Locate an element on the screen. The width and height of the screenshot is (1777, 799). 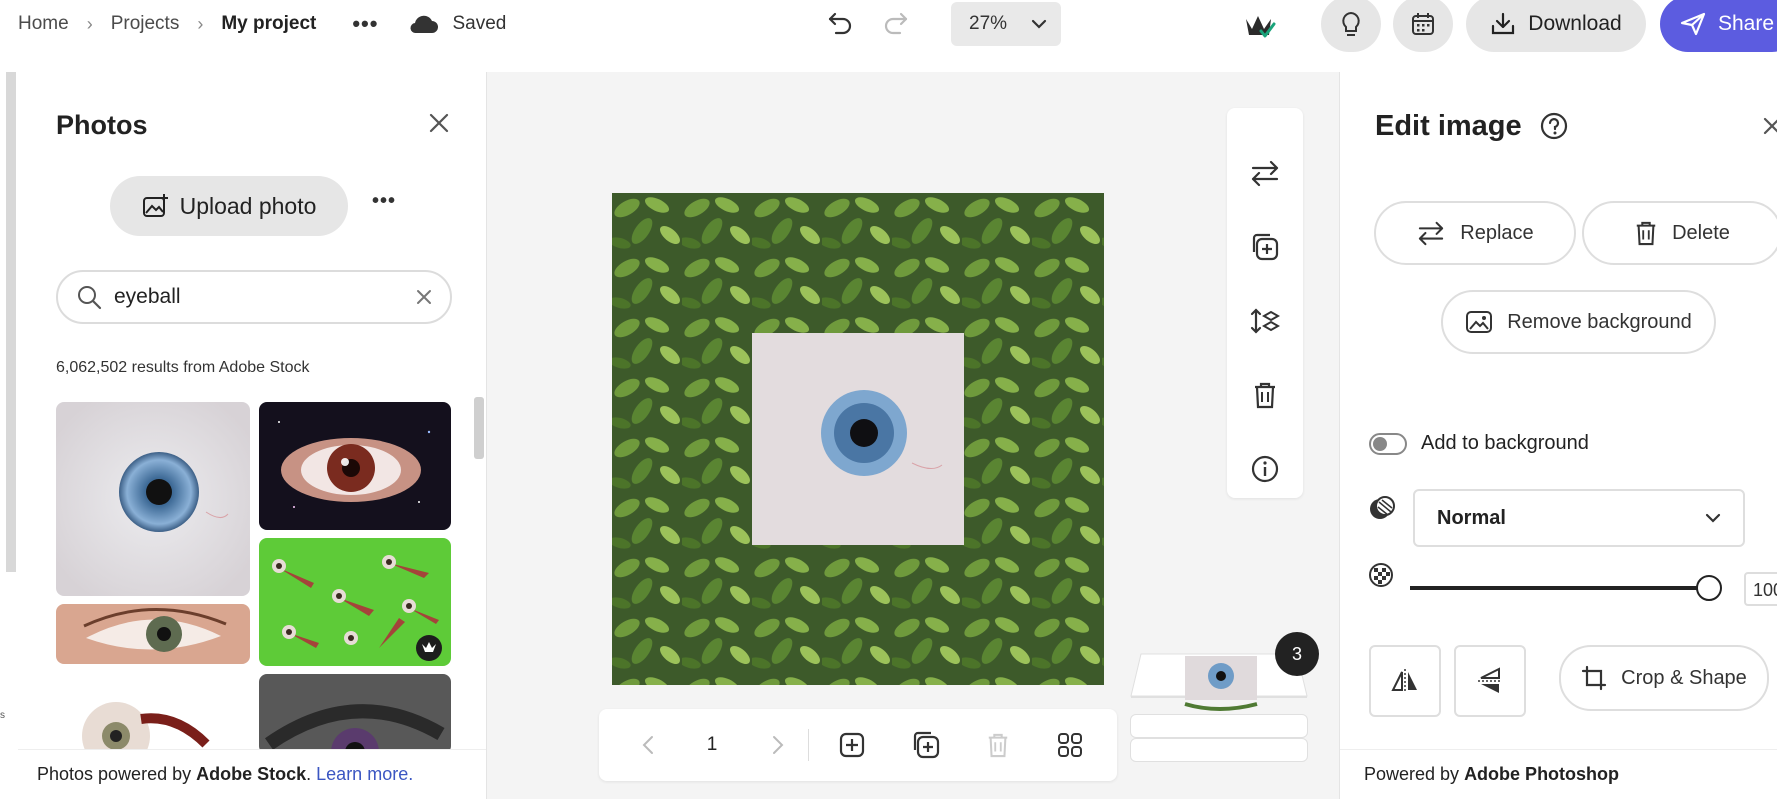
ideas-button is located at coordinates (1351, 26).